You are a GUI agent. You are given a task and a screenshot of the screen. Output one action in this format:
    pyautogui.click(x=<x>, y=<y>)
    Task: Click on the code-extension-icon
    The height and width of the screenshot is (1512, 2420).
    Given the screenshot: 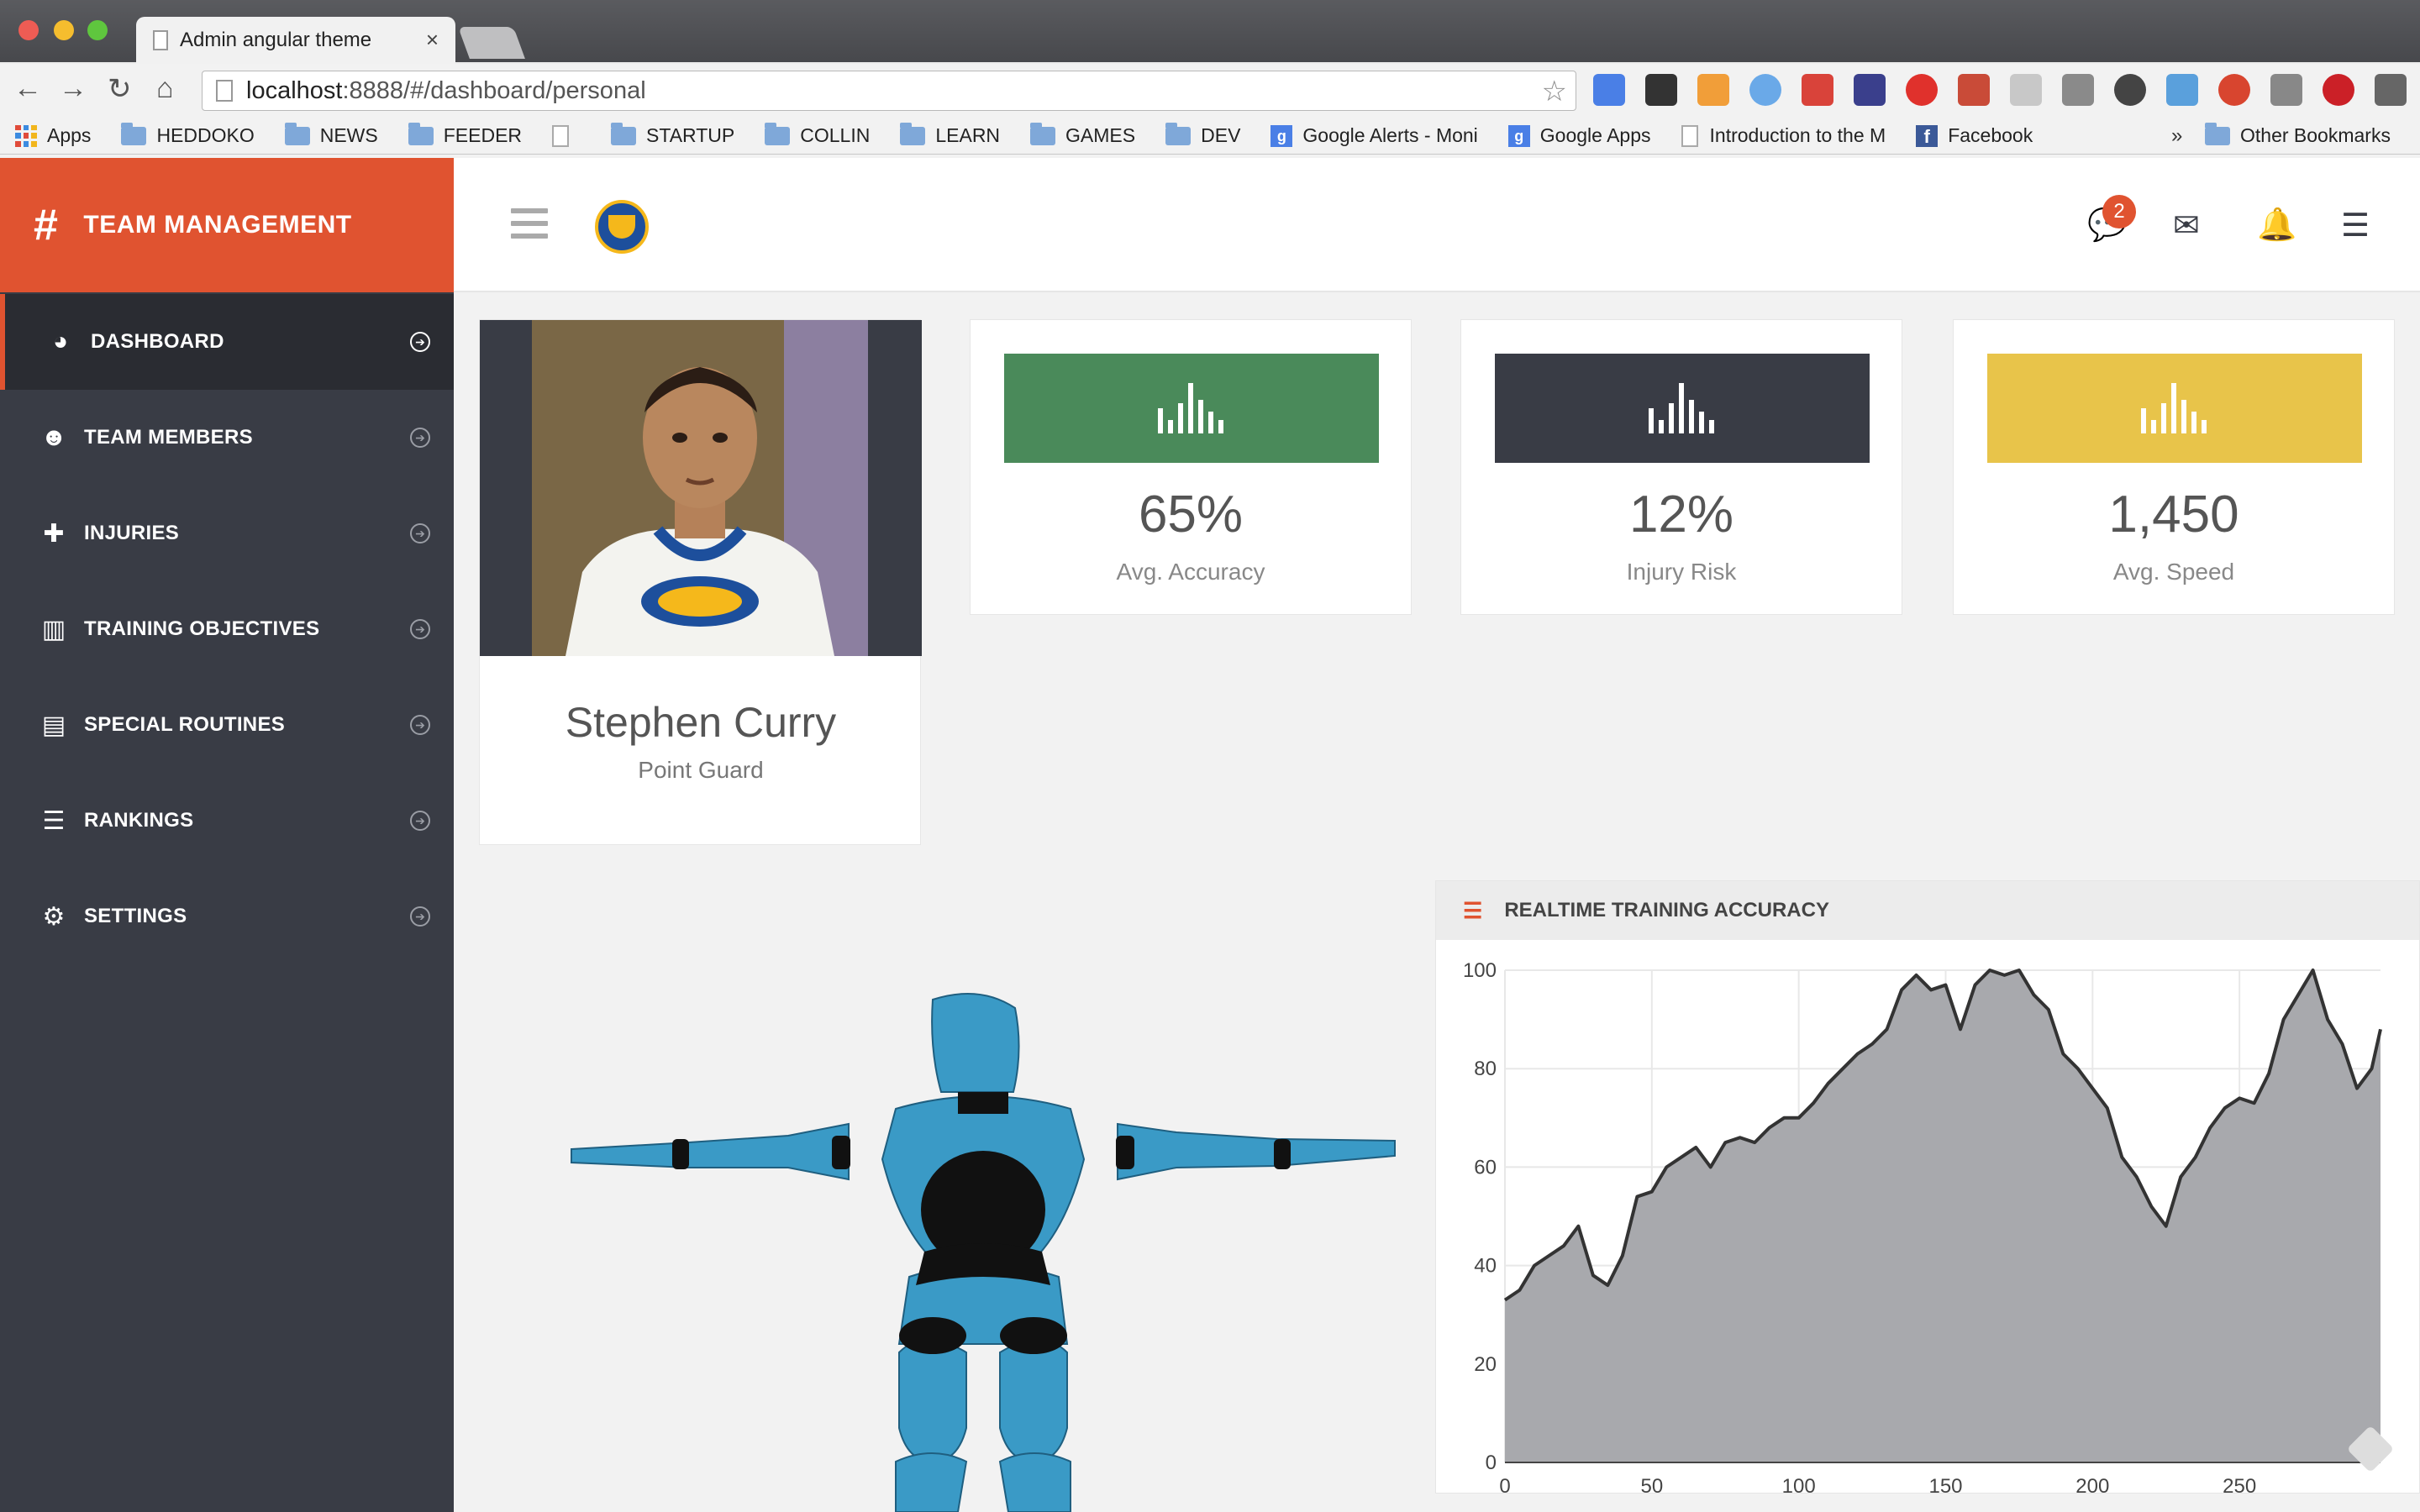 What is the action you would take?
    pyautogui.click(x=1974, y=90)
    